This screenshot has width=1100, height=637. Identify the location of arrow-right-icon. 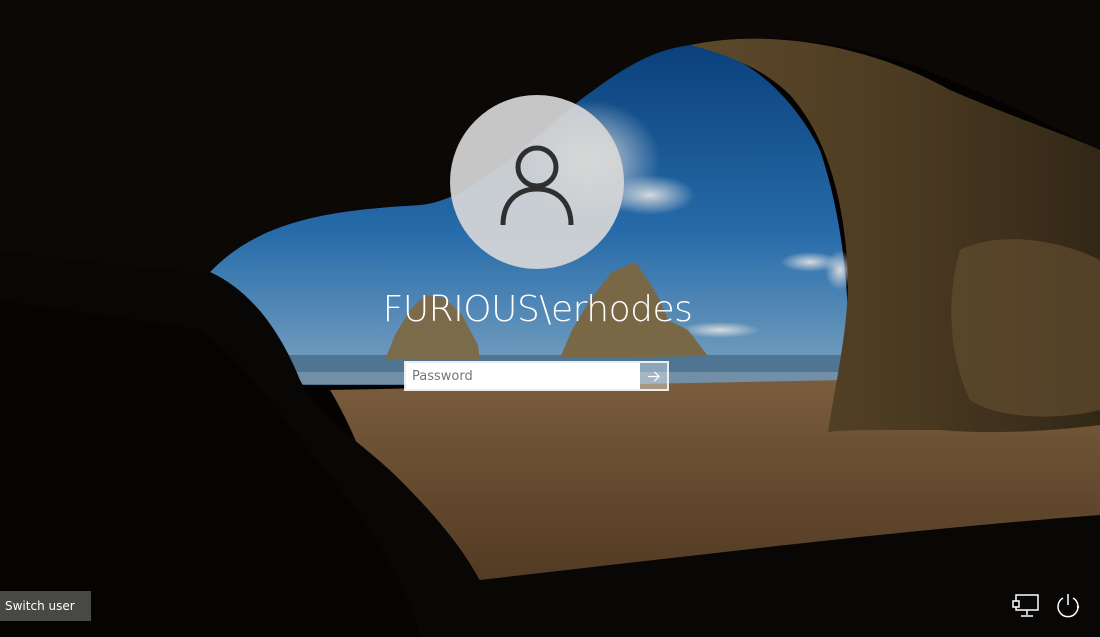
(653, 376).